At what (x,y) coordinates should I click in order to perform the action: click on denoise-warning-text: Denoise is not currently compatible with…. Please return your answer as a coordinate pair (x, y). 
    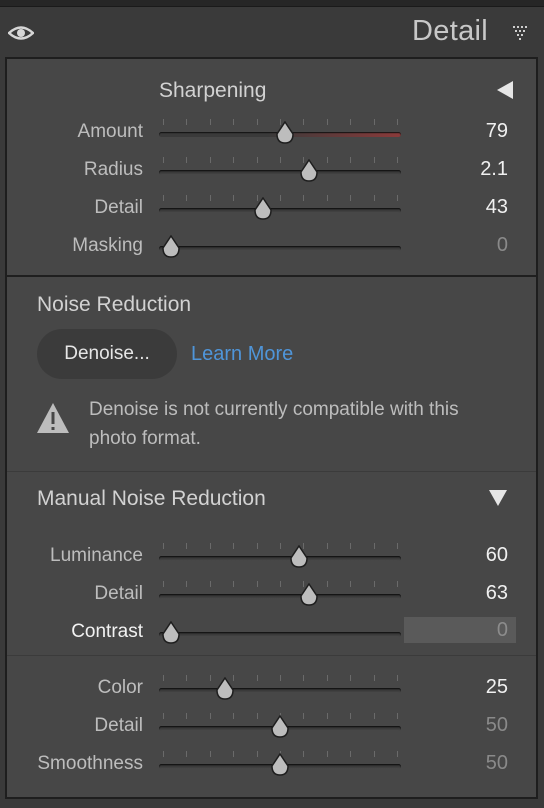
    Looking at the image, I should click on (274, 424).